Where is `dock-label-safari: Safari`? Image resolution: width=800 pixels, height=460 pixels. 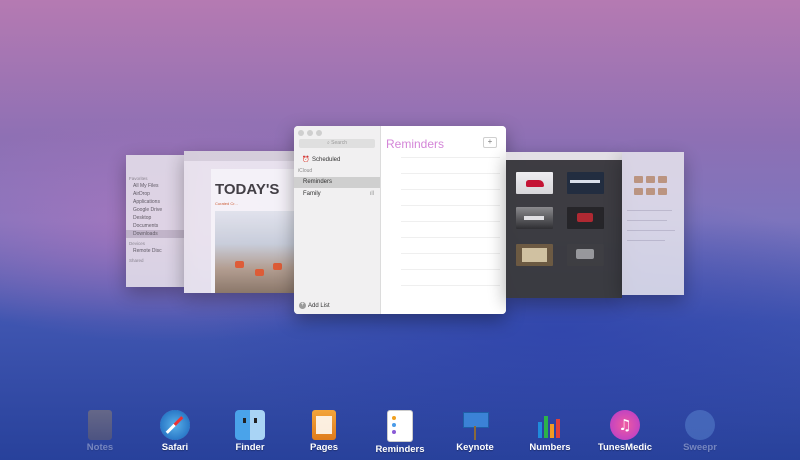
dock-label-safari: Safari is located at coordinates (175, 447).